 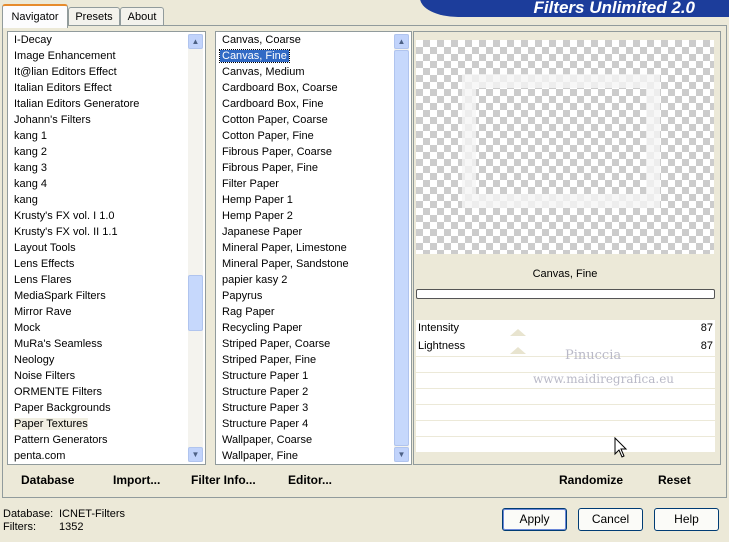 What do you see at coordinates (76, 312) in the screenshot?
I see `category-item: Mirror Rave` at bounding box center [76, 312].